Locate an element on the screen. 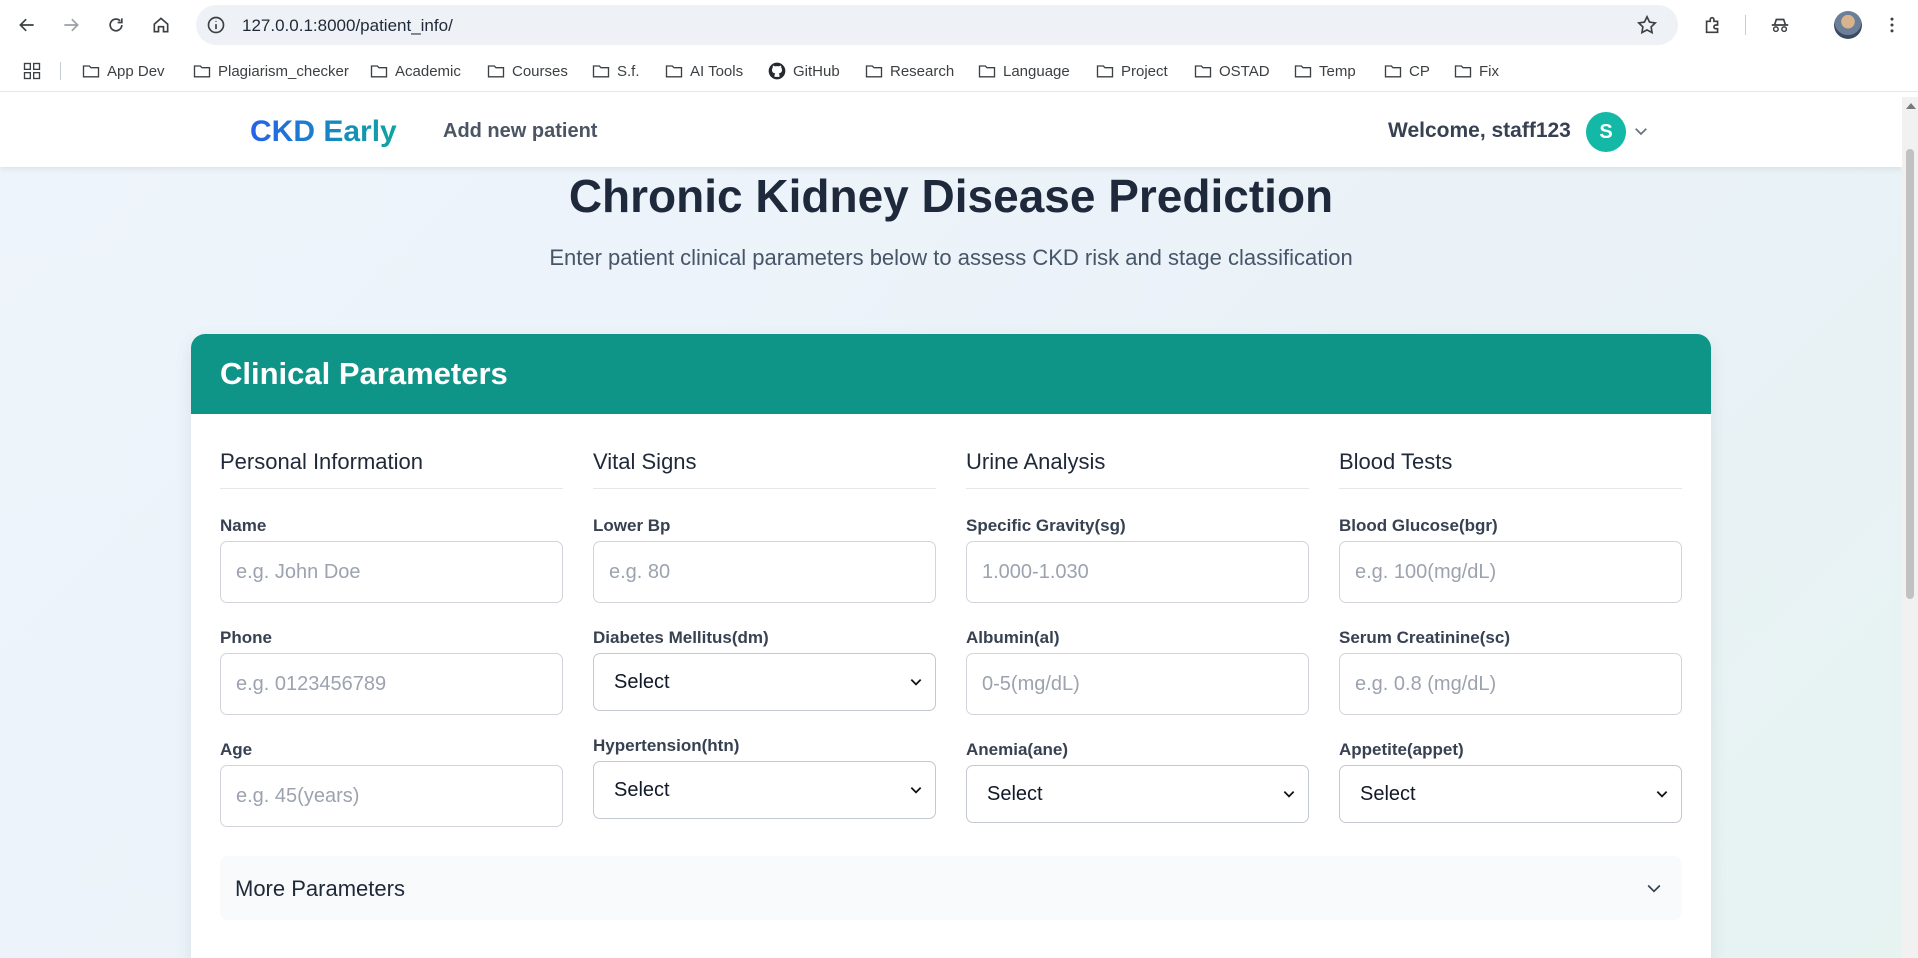  hypertension-select: Select is located at coordinates (764, 790).